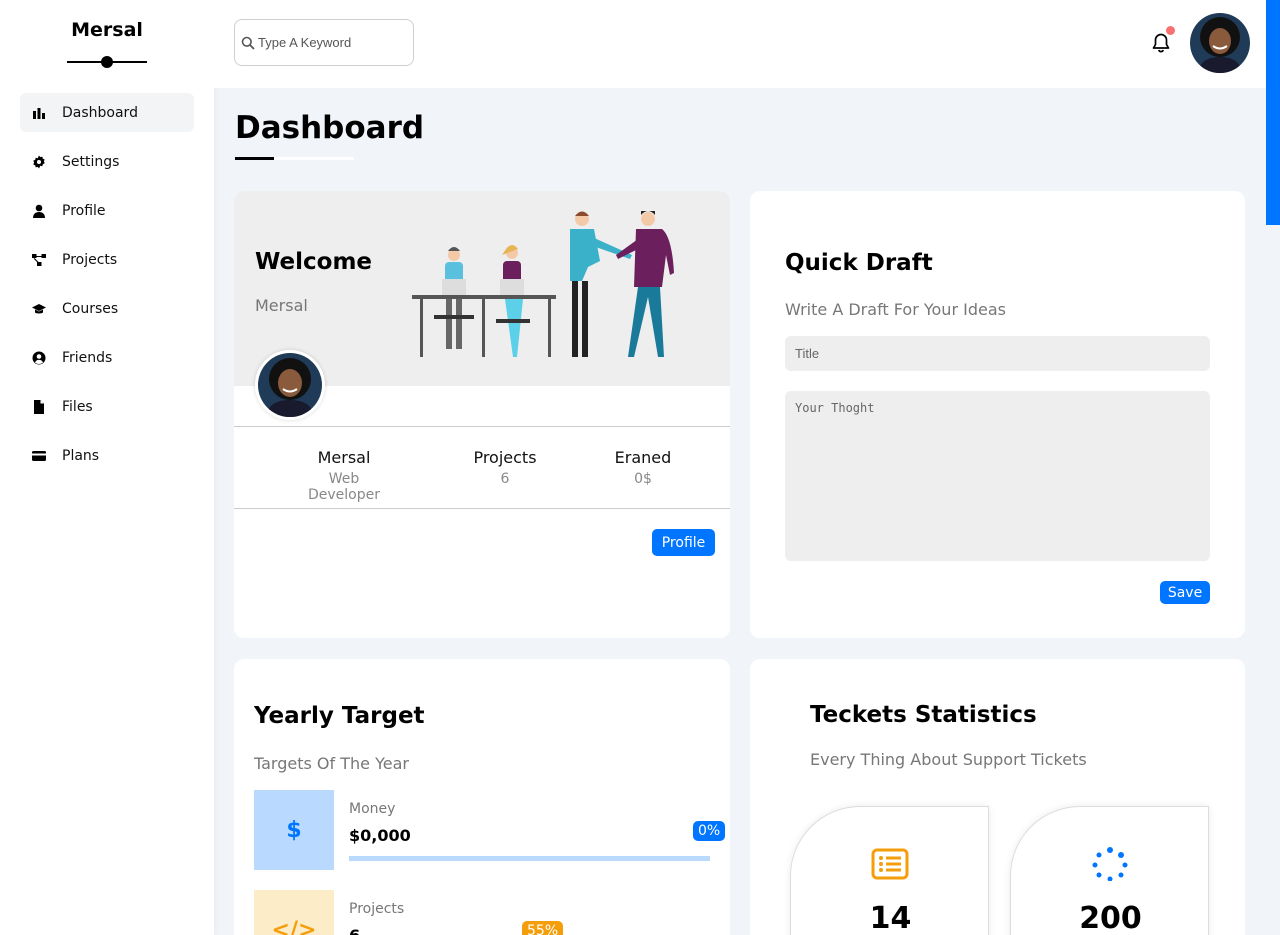 This screenshot has height=935, width=1280. I want to click on dollar-icon: $, so click(294, 830).